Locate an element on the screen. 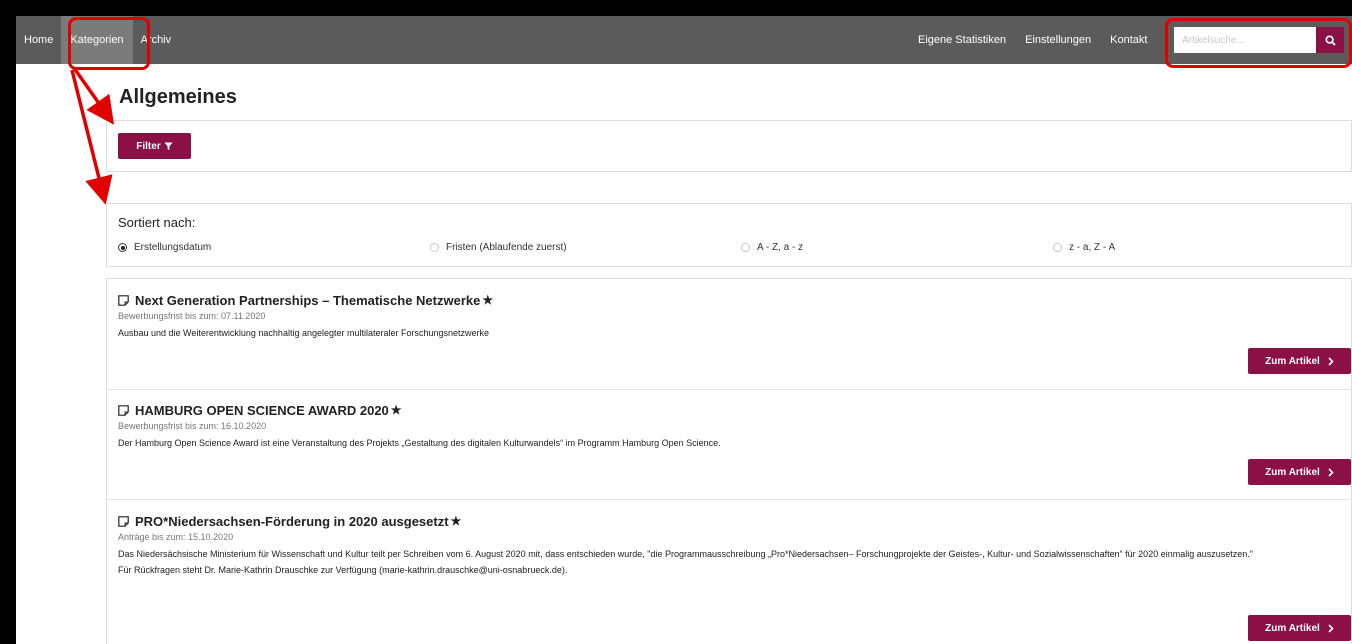 This screenshot has width=1352, height=644. nav-eigene-statistiken: Eigene Statistiken is located at coordinates (962, 40).